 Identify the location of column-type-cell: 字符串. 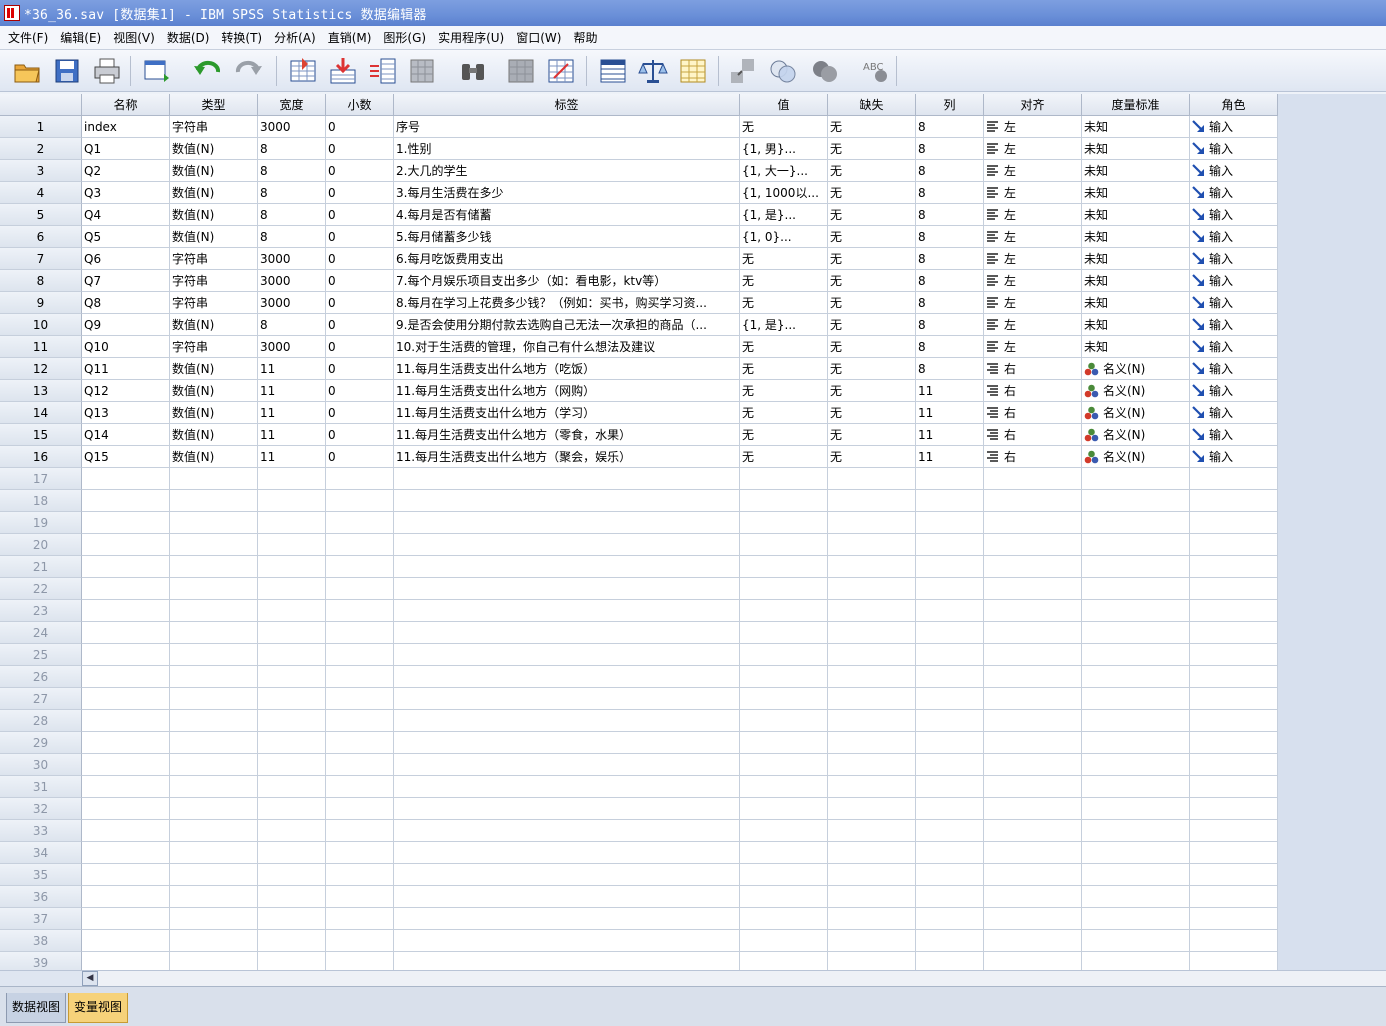
(214, 259).